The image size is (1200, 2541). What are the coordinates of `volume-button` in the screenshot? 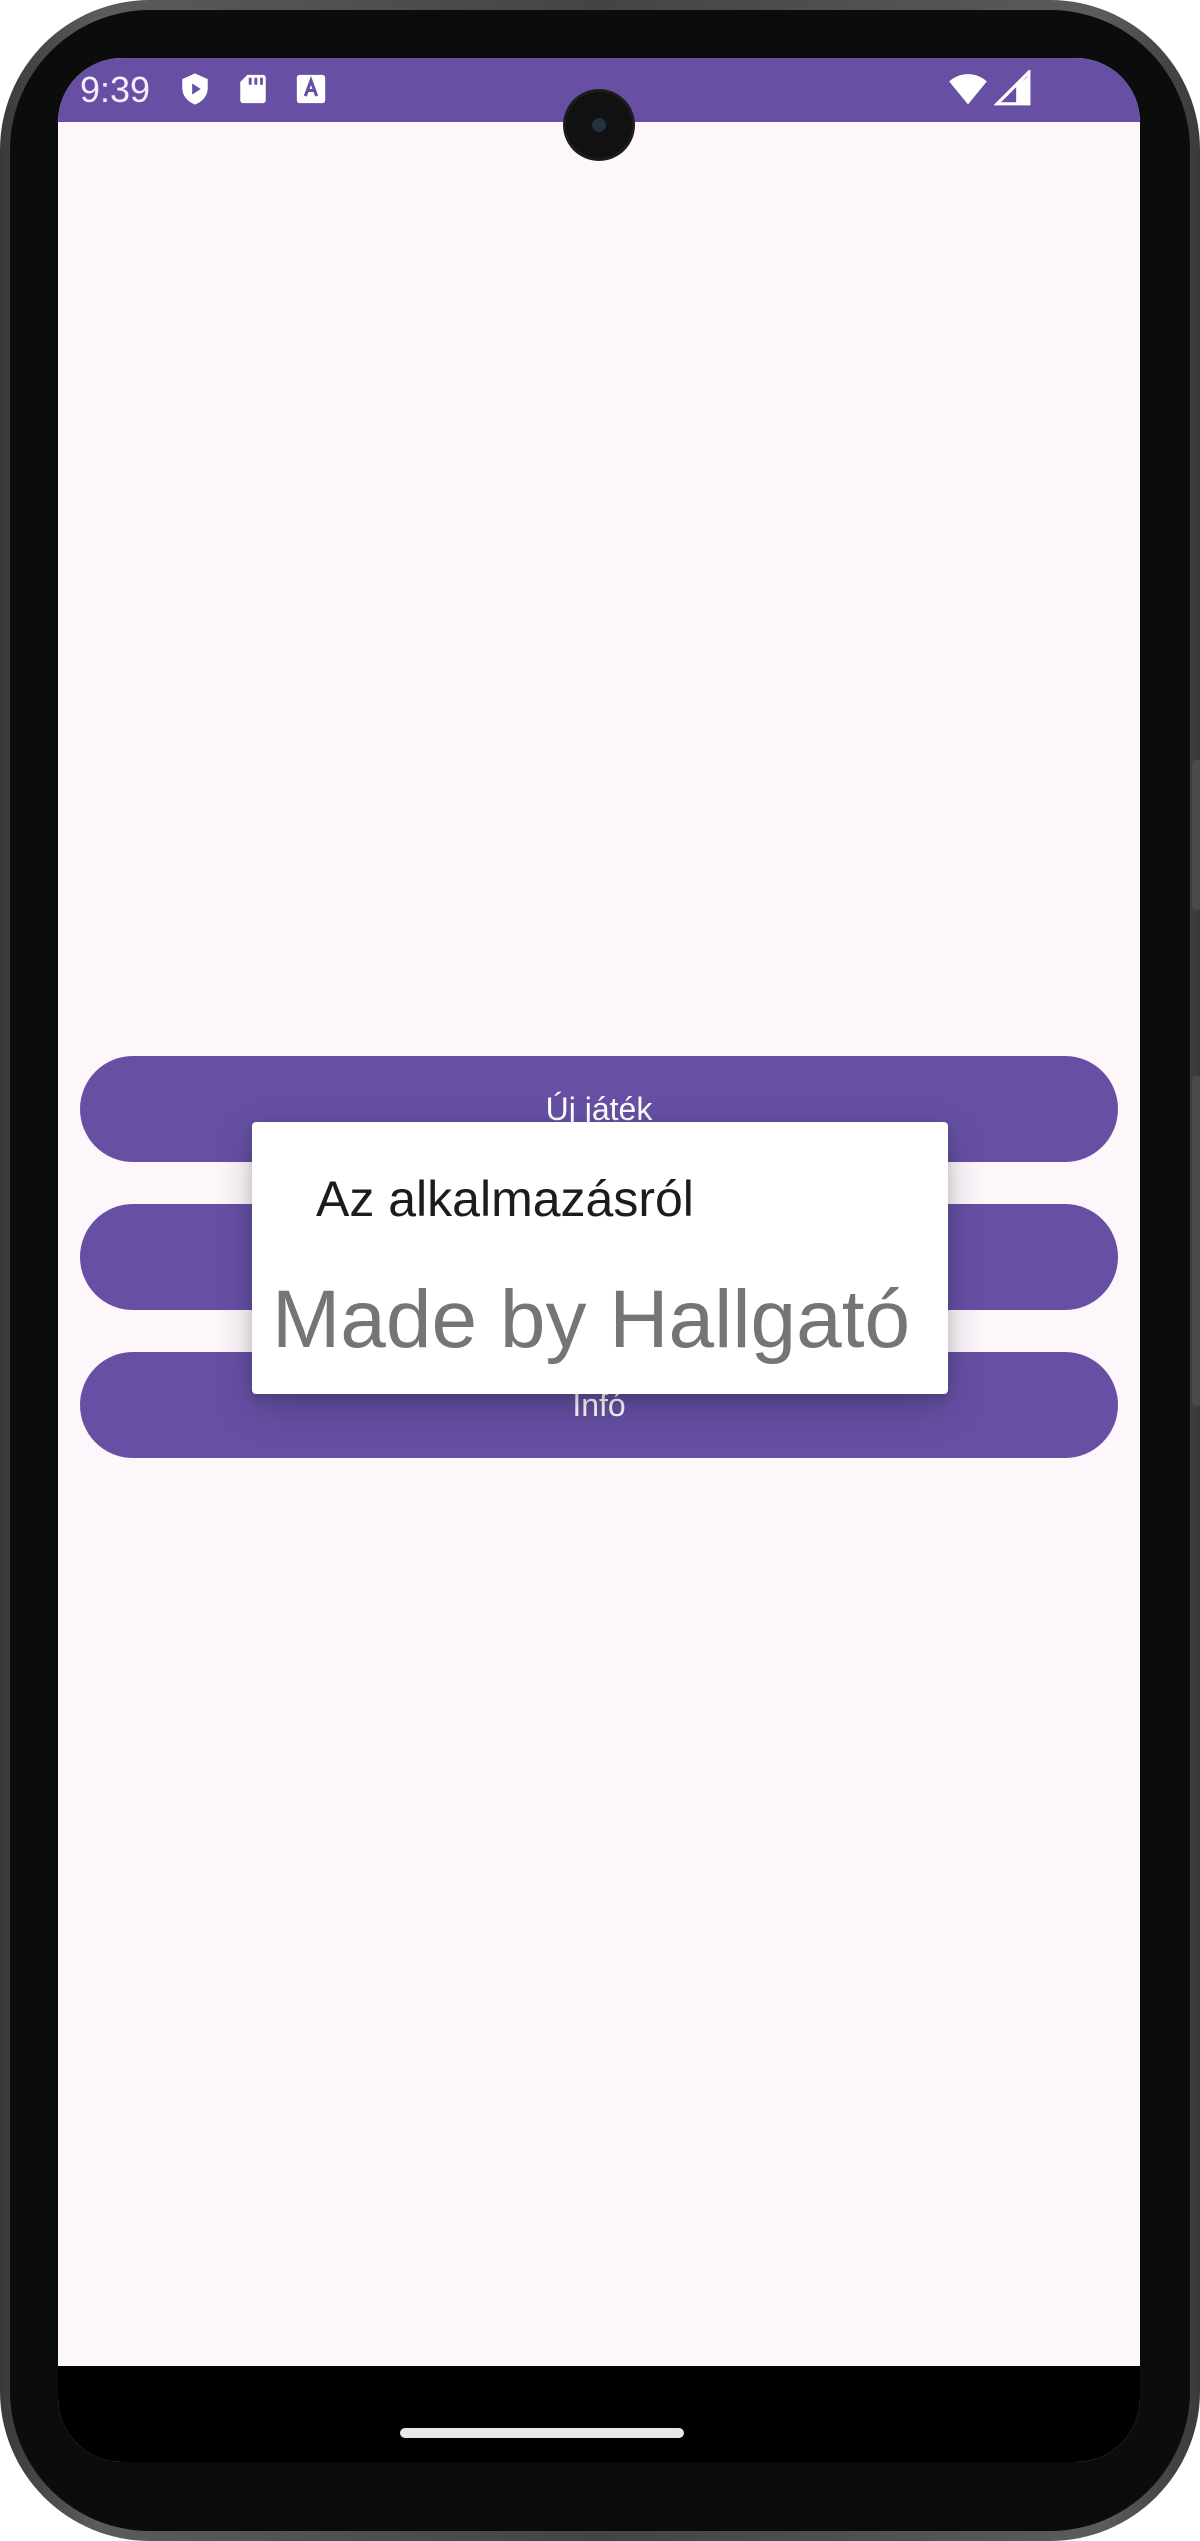 It's located at (1196, 835).